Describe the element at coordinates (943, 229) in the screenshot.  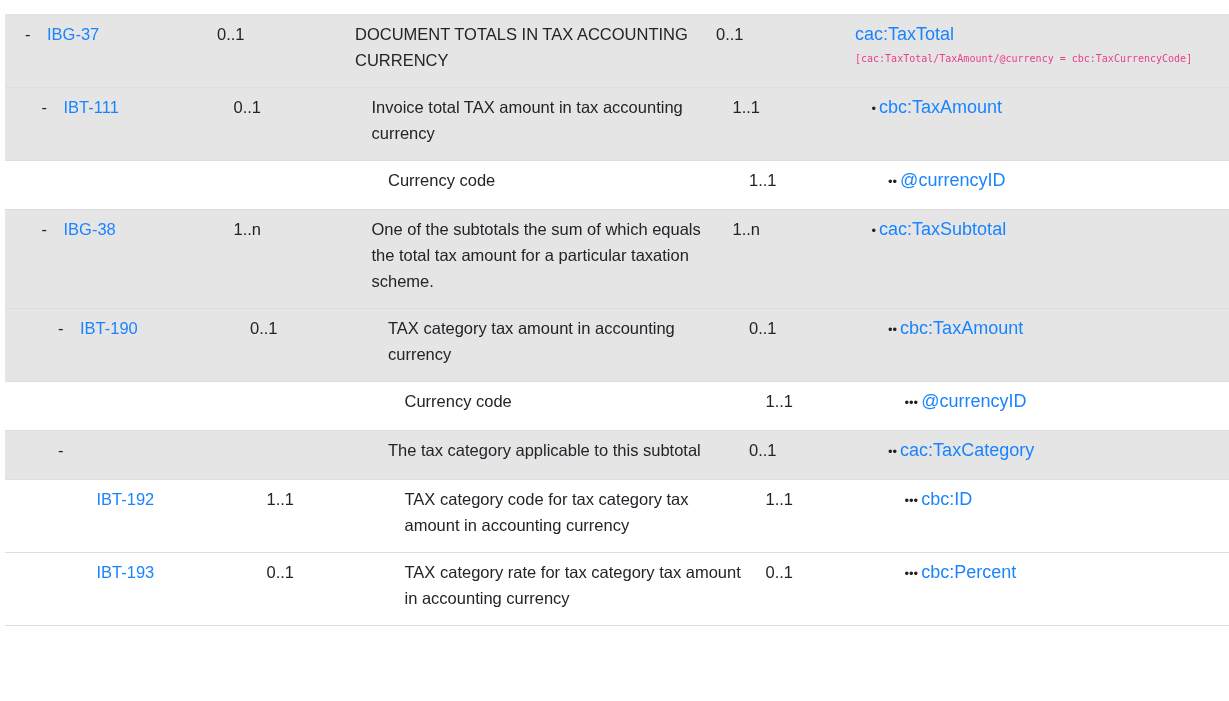
I see `xpath-link: cac:TaxSubtotal` at that location.